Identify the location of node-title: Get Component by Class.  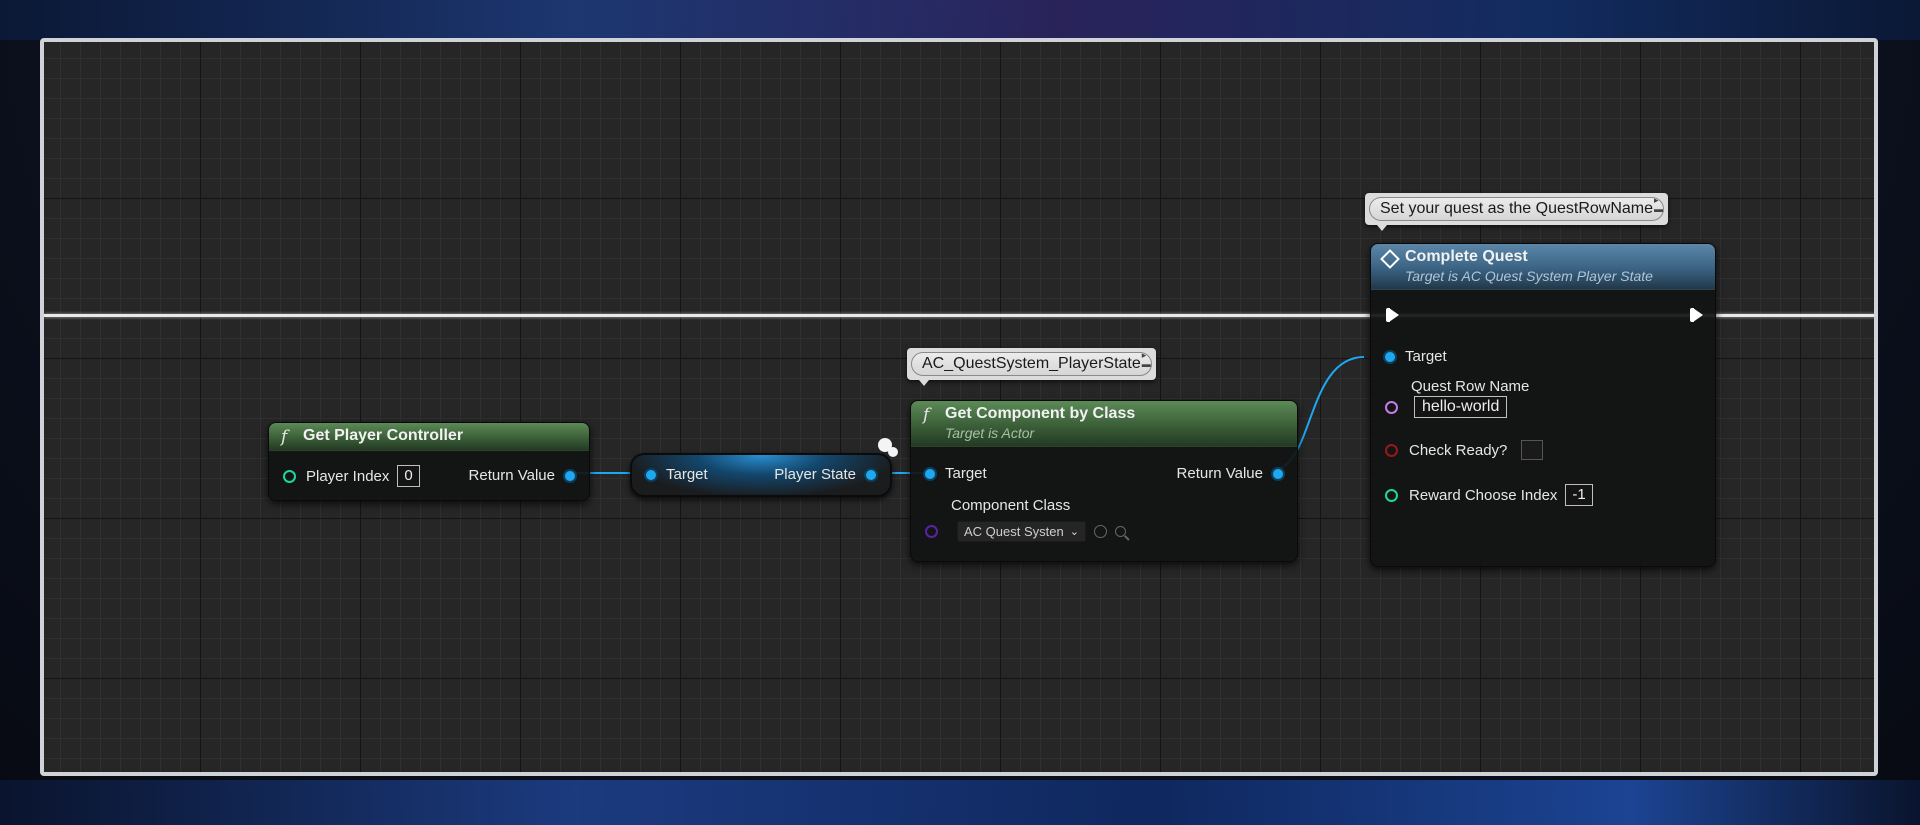
(1040, 413).